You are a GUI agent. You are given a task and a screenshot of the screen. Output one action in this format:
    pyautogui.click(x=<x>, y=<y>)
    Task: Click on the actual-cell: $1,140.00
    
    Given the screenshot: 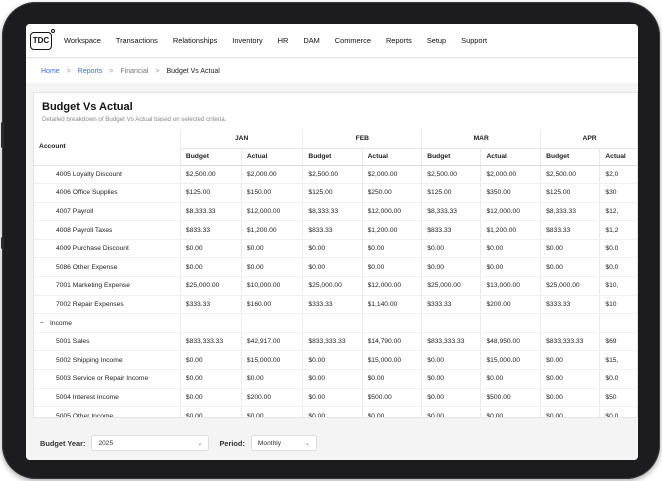 What is the action you would take?
    pyautogui.click(x=392, y=305)
    